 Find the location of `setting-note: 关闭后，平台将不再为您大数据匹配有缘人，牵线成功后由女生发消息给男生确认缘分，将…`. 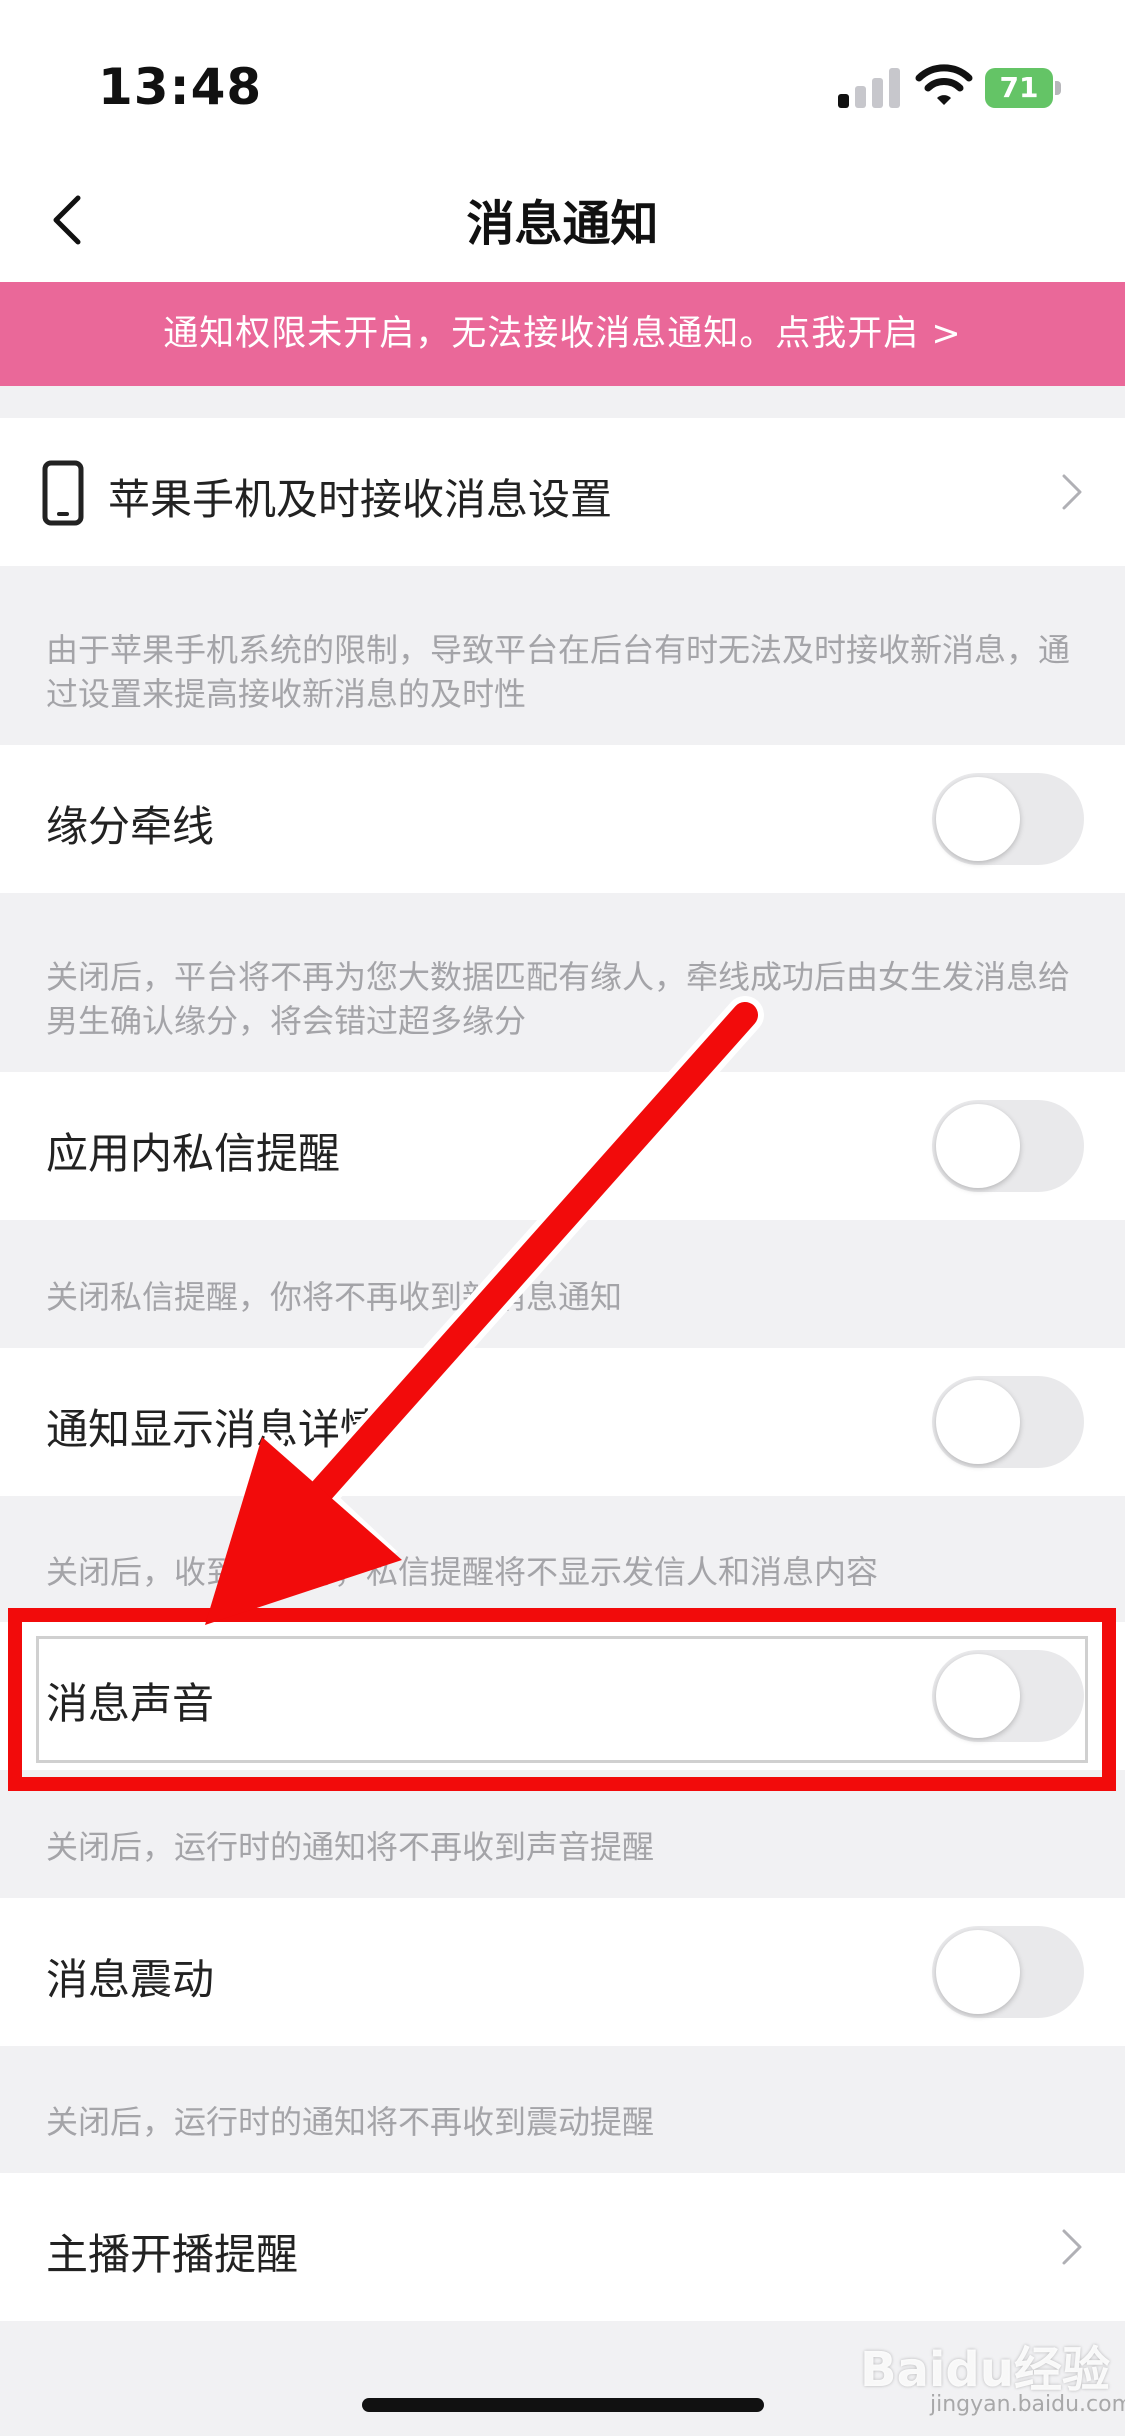

setting-note: 关闭后，平台将不再为您大数据匹配有缘人，牵线成功后由女生发消息给男生确认缘分，将… is located at coordinates (558, 999).